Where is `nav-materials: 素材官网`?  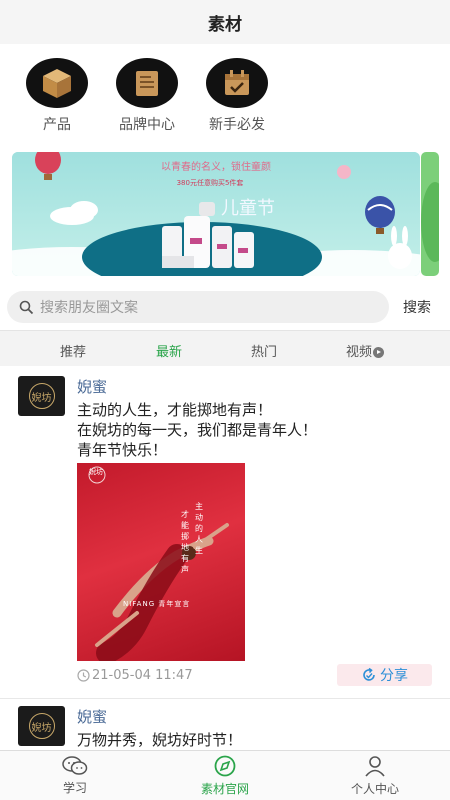
nav-materials: 素材官网 is located at coordinates (225, 775).